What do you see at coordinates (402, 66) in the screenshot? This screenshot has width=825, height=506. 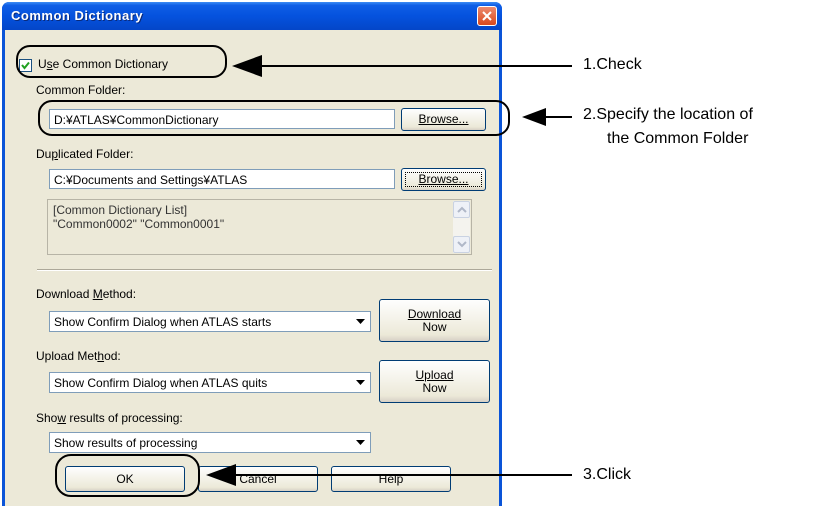 I see `arrow-step1` at bounding box center [402, 66].